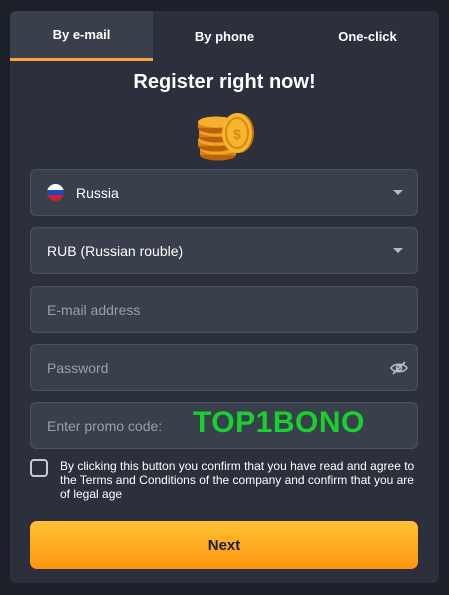 Image resolution: width=449 pixels, height=595 pixels. What do you see at coordinates (224, 309) in the screenshot?
I see `email-field: E-mail address` at bounding box center [224, 309].